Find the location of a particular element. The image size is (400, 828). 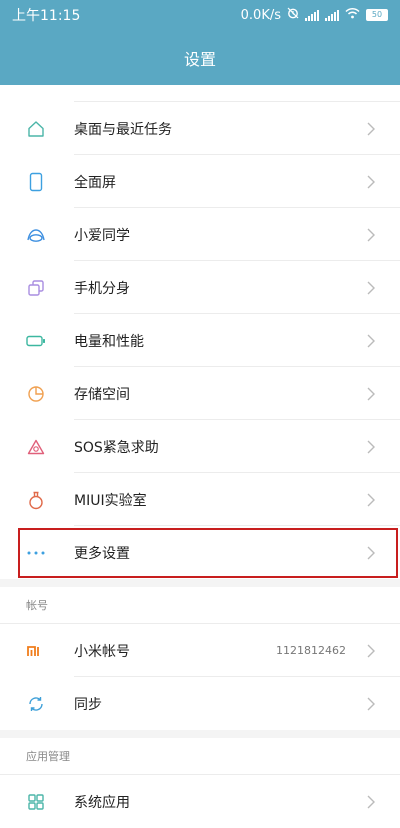

alarm-icon is located at coordinates (293, 15).